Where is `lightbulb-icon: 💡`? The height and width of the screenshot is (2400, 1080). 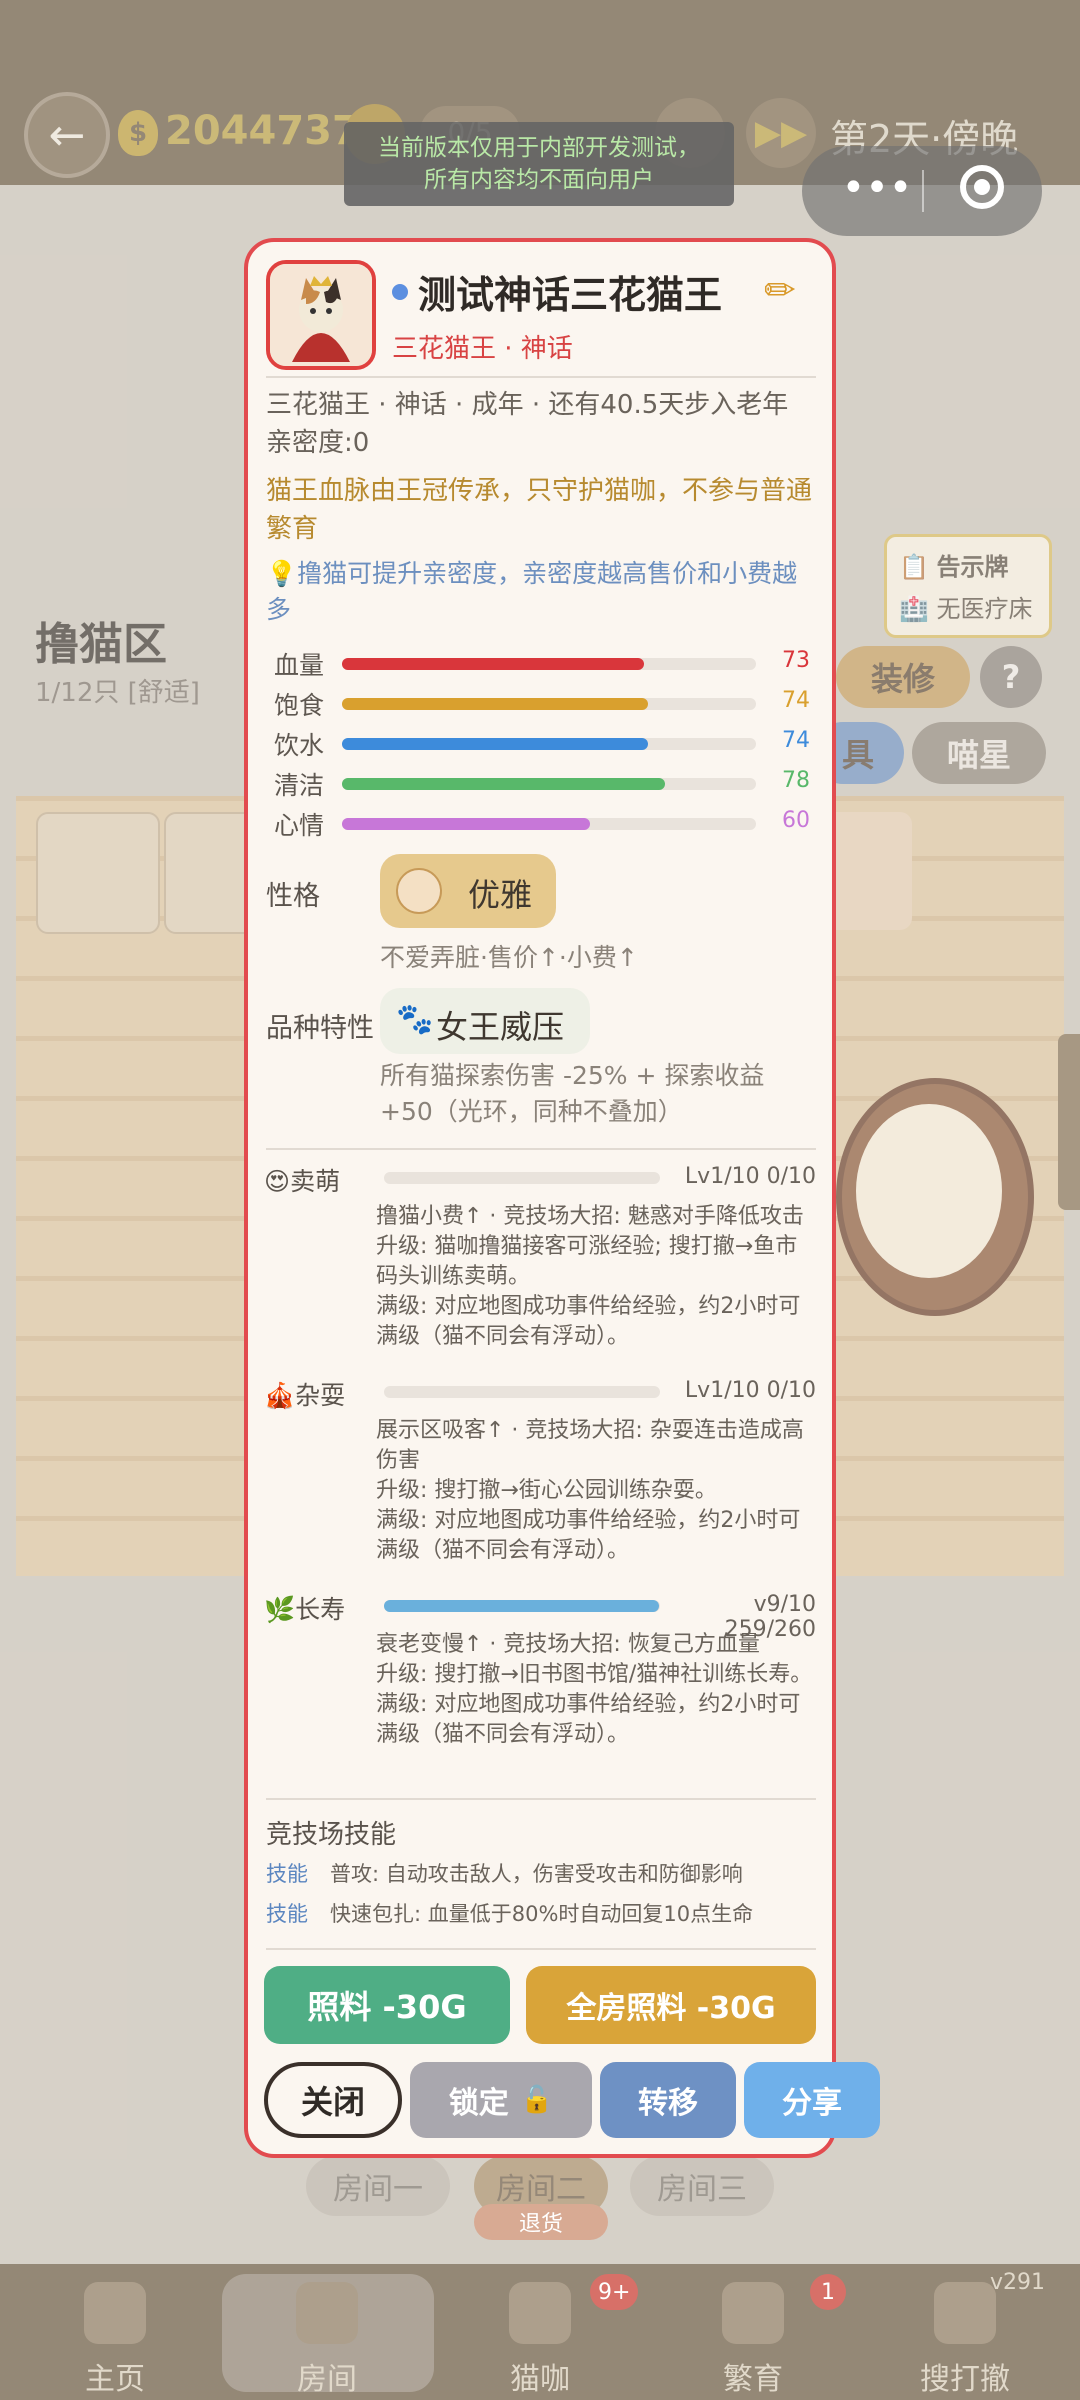
lightbulb-icon: 💡 is located at coordinates (282, 573).